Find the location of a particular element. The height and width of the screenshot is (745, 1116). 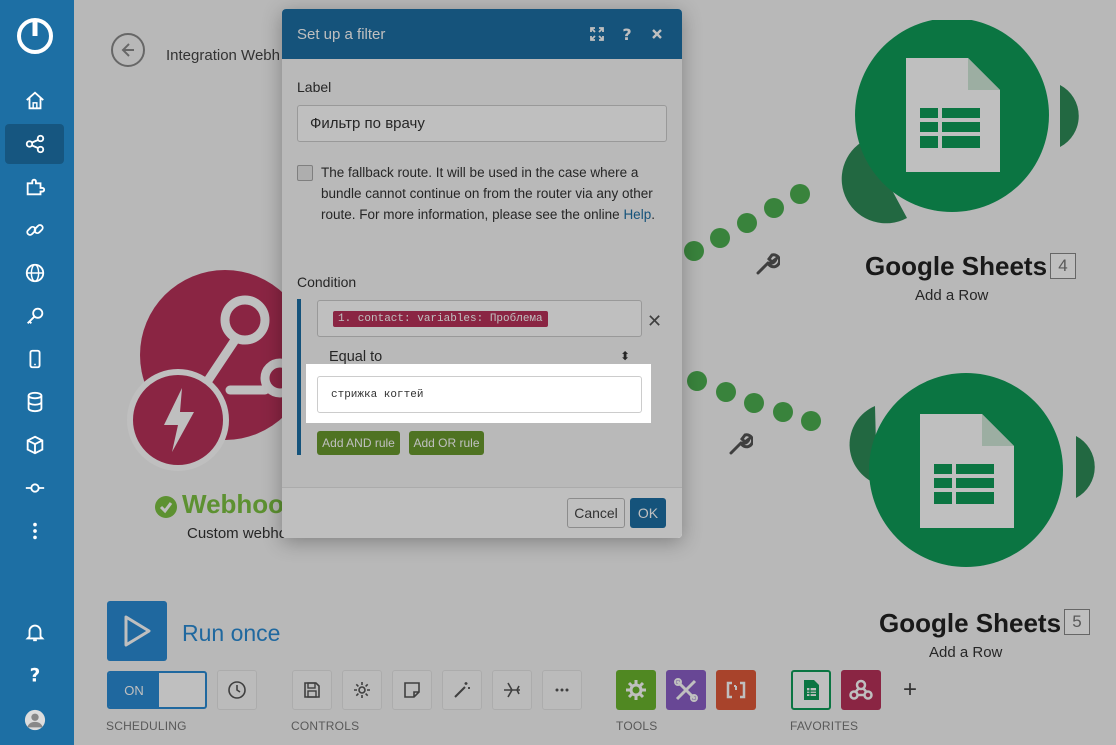

sidebar: ? is located at coordinates (37, 372).